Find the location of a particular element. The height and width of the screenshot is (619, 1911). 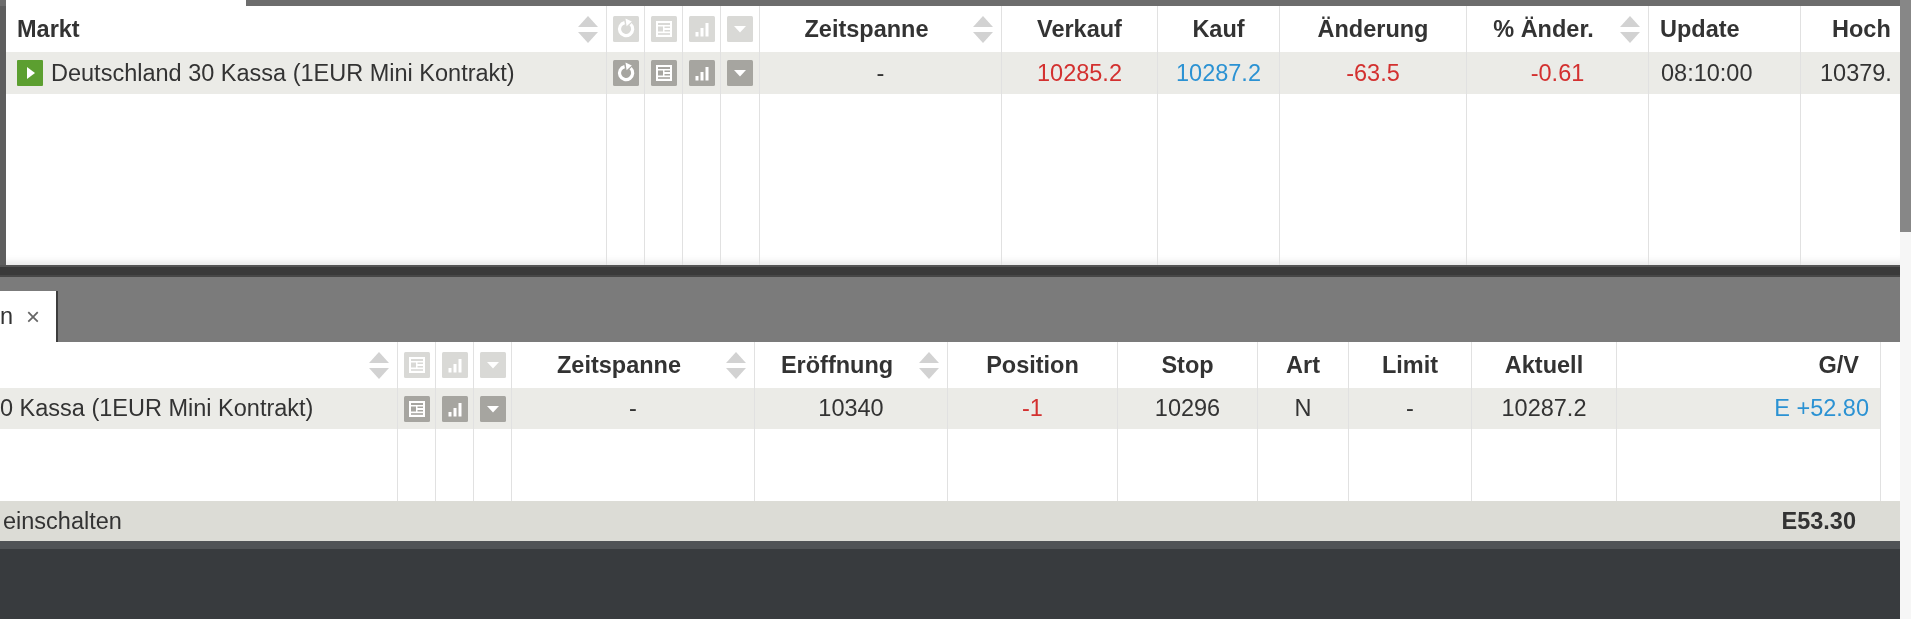

table-cell: E +52.80 is located at coordinates (1821, 408).